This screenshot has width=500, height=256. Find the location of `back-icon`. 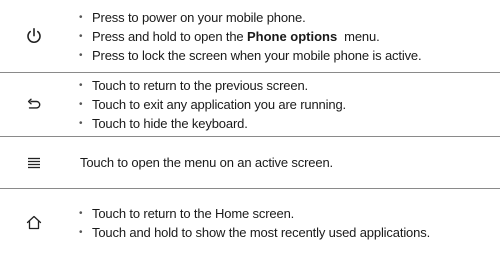

back-icon is located at coordinates (34, 103).